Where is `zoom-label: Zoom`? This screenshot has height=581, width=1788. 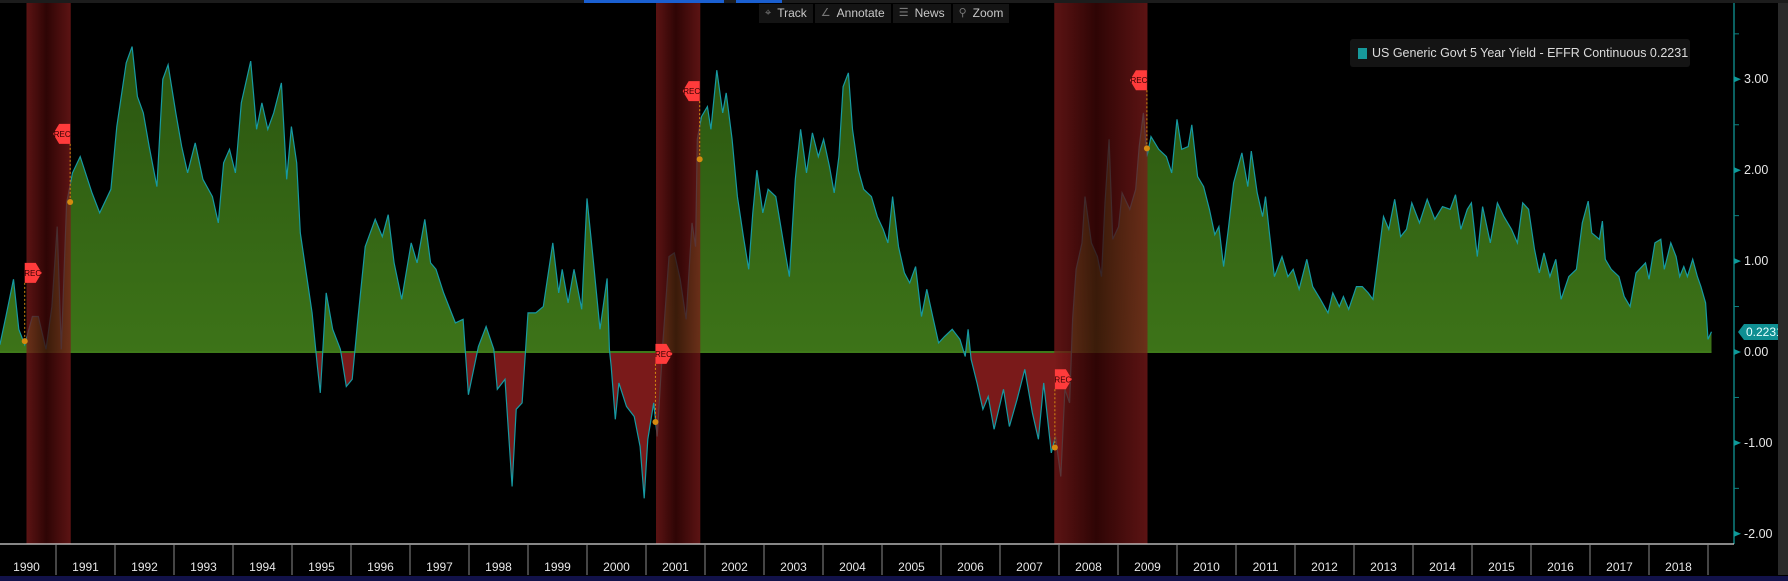 zoom-label: Zoom is located at coordinates (988, 13).